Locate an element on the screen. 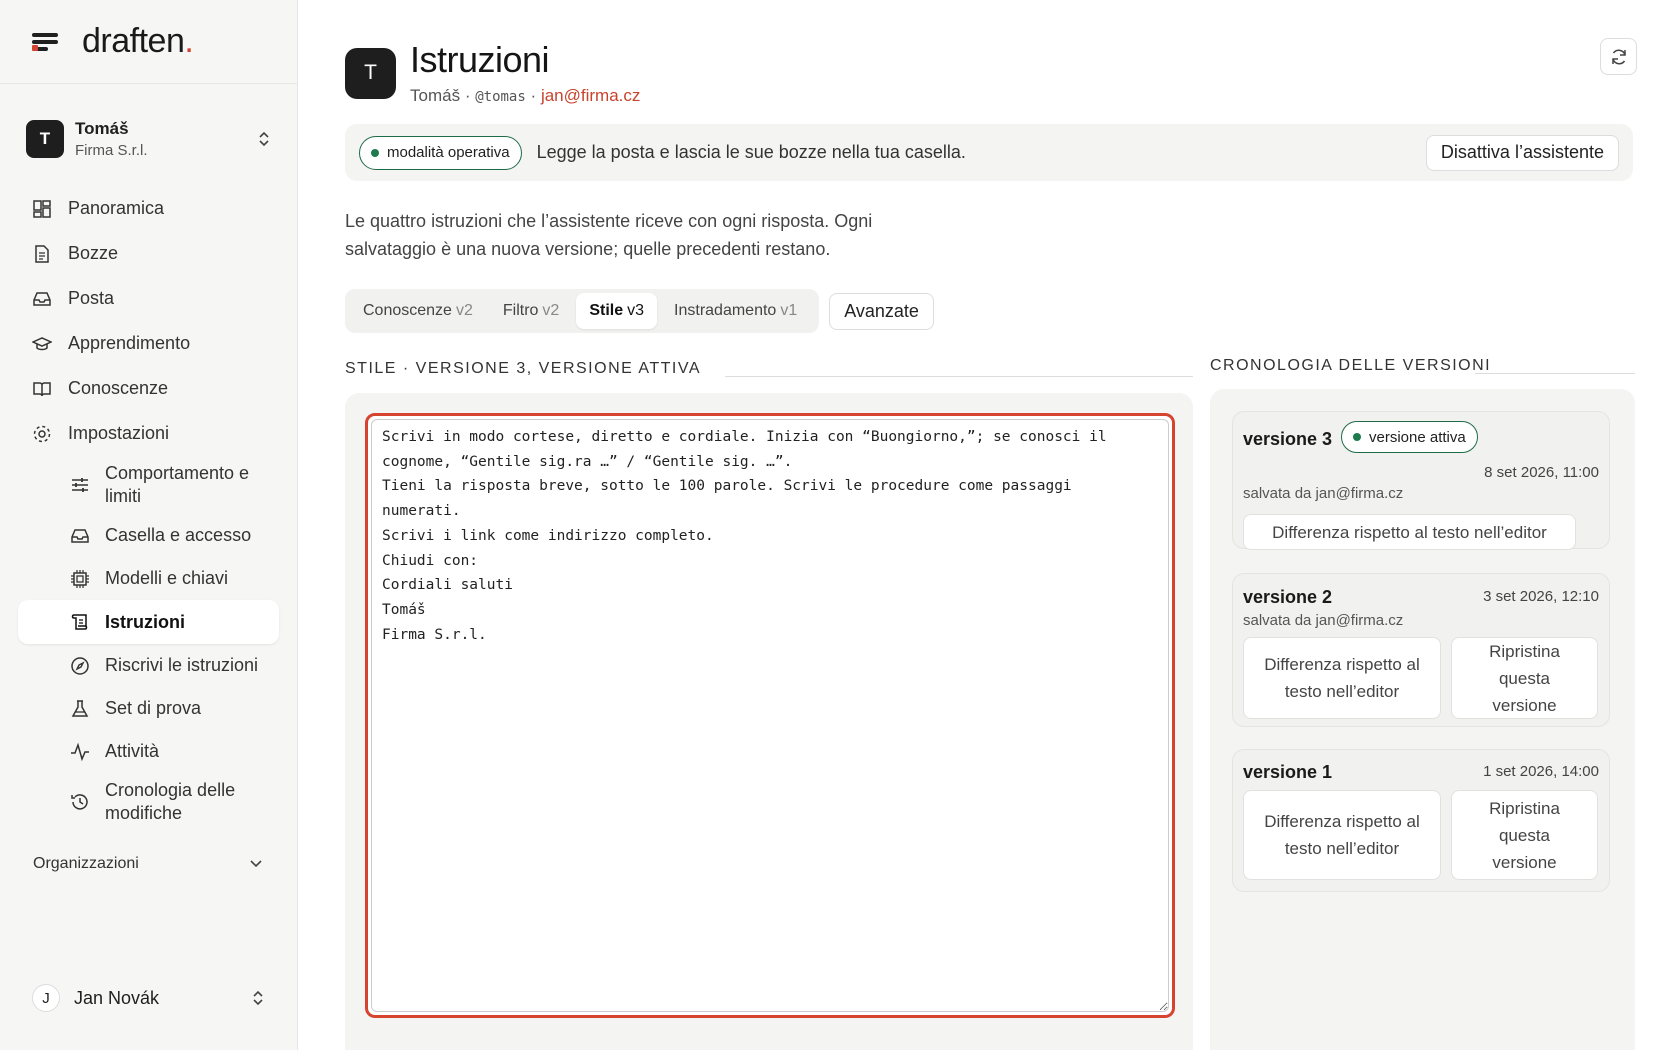 This screenshot has width=1680, height=1050. brand-logo: draften. is located at coordinates (138, 41).